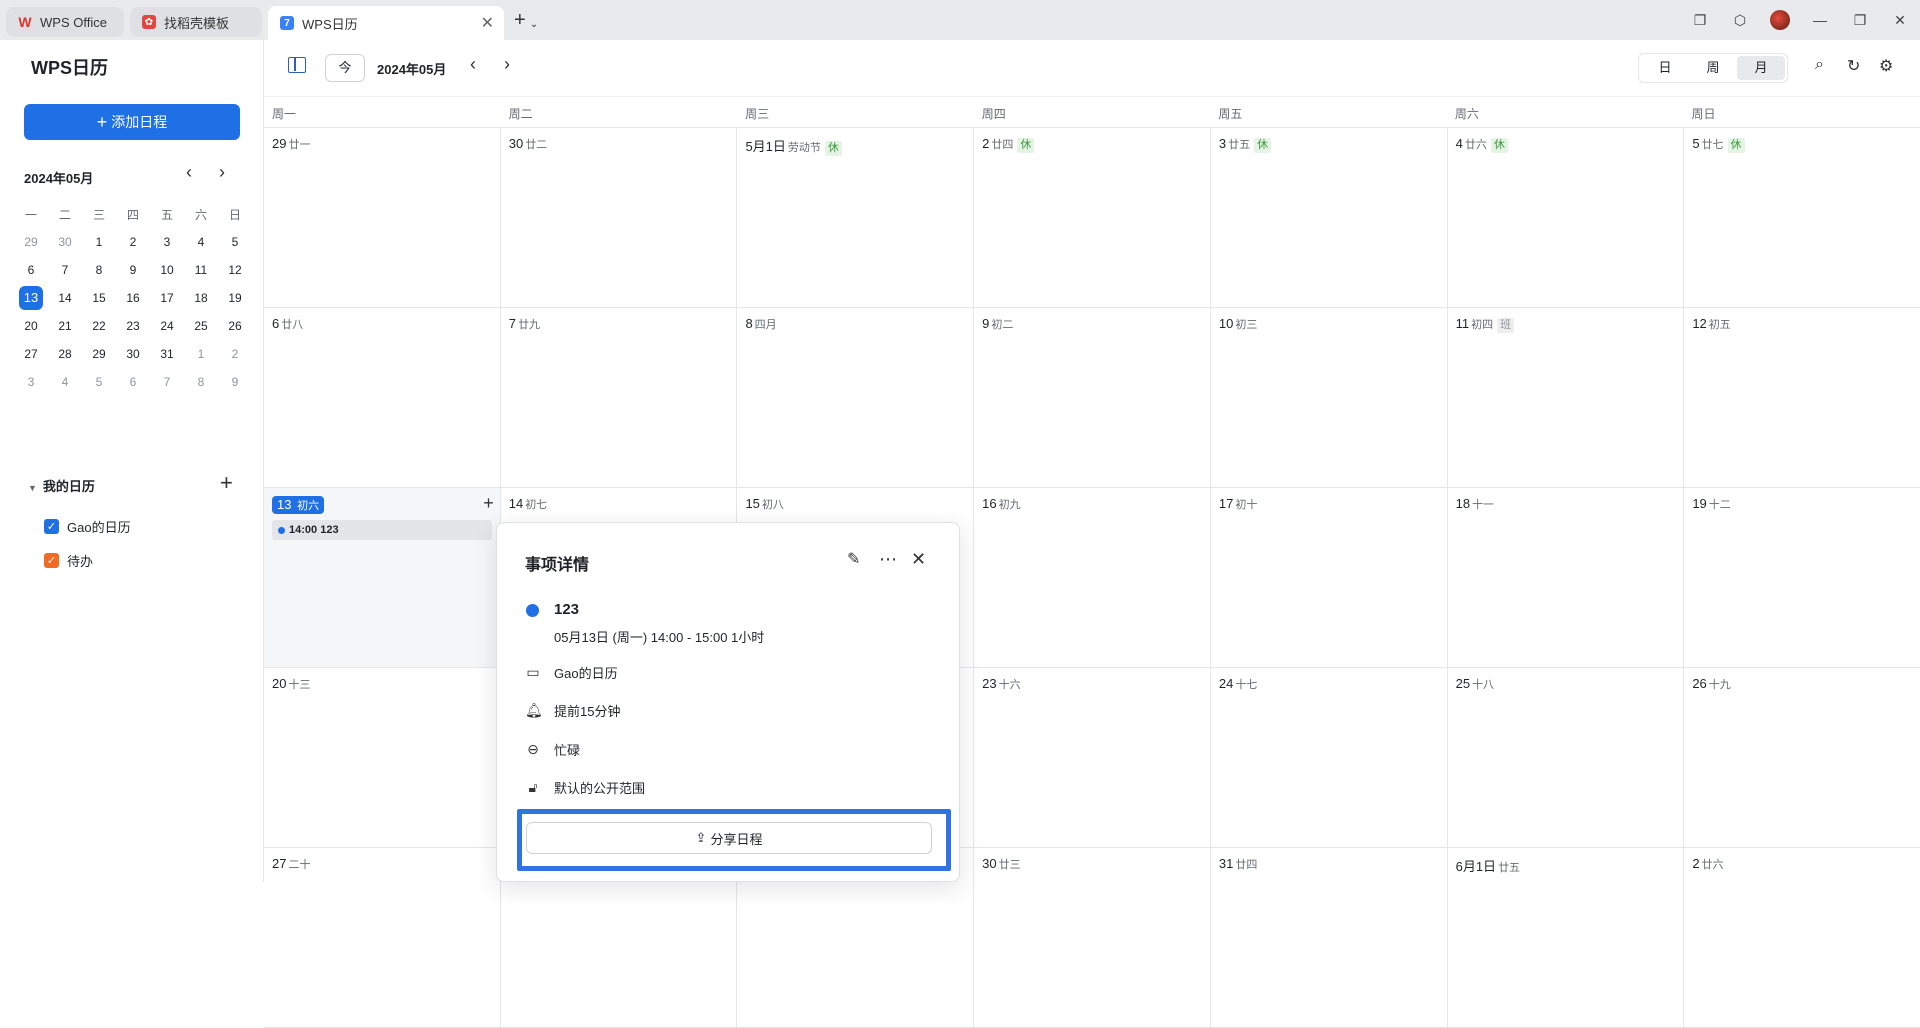 The height and width of the screenshot is (1028, 1920). Describe the element at coordinates (729, 838) in the screenshot. I see `share-event-button: ⇪ 分享日程` at that location.